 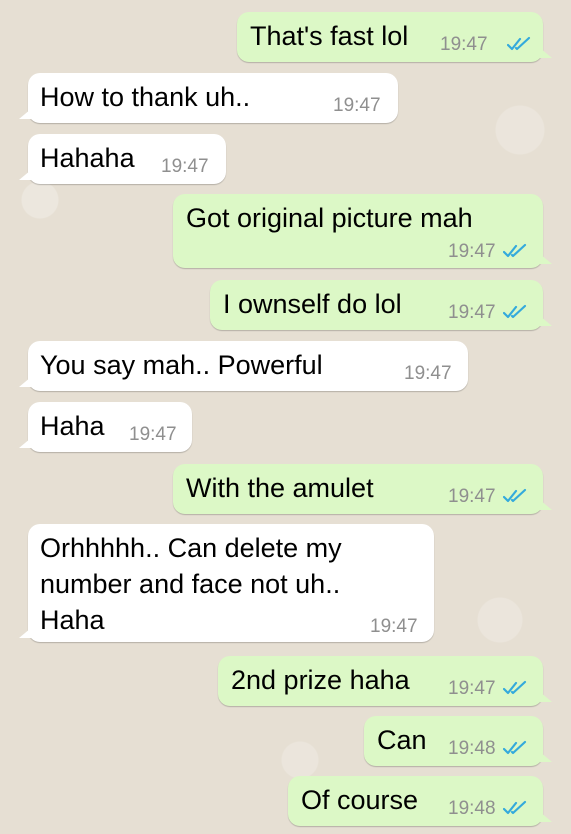 I want to click on message-outgoing: That's fast lol 19:47, so click(x=394, y=37).